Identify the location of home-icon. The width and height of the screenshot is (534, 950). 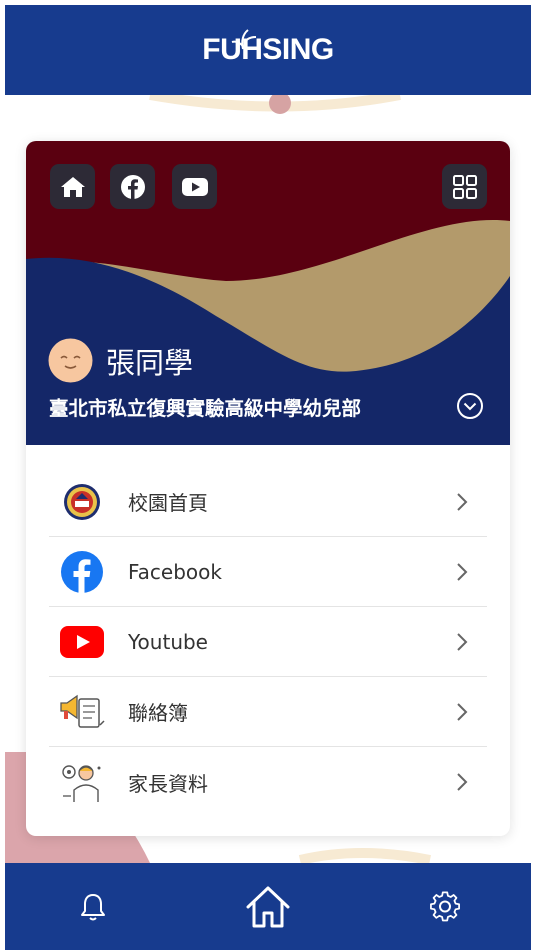
(72, 186).